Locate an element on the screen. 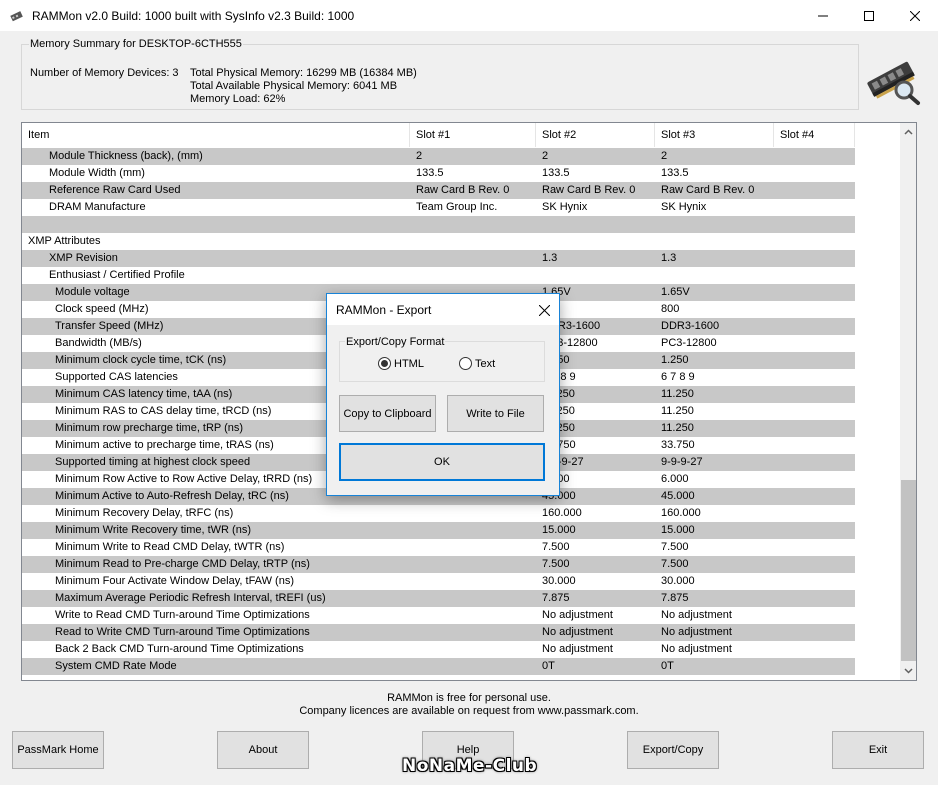  cell-slot-3: 7.875 is located at coordinates (675, 598).